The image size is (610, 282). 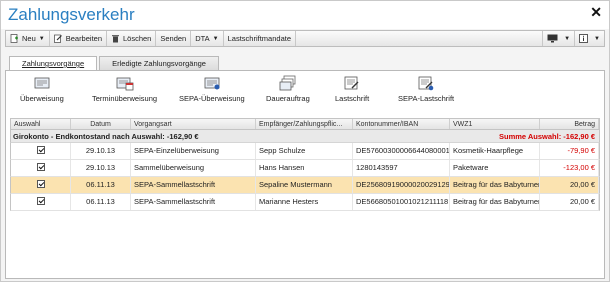 I want to click on transfer-action-label: Überweisung, so click(x=42, y=98).